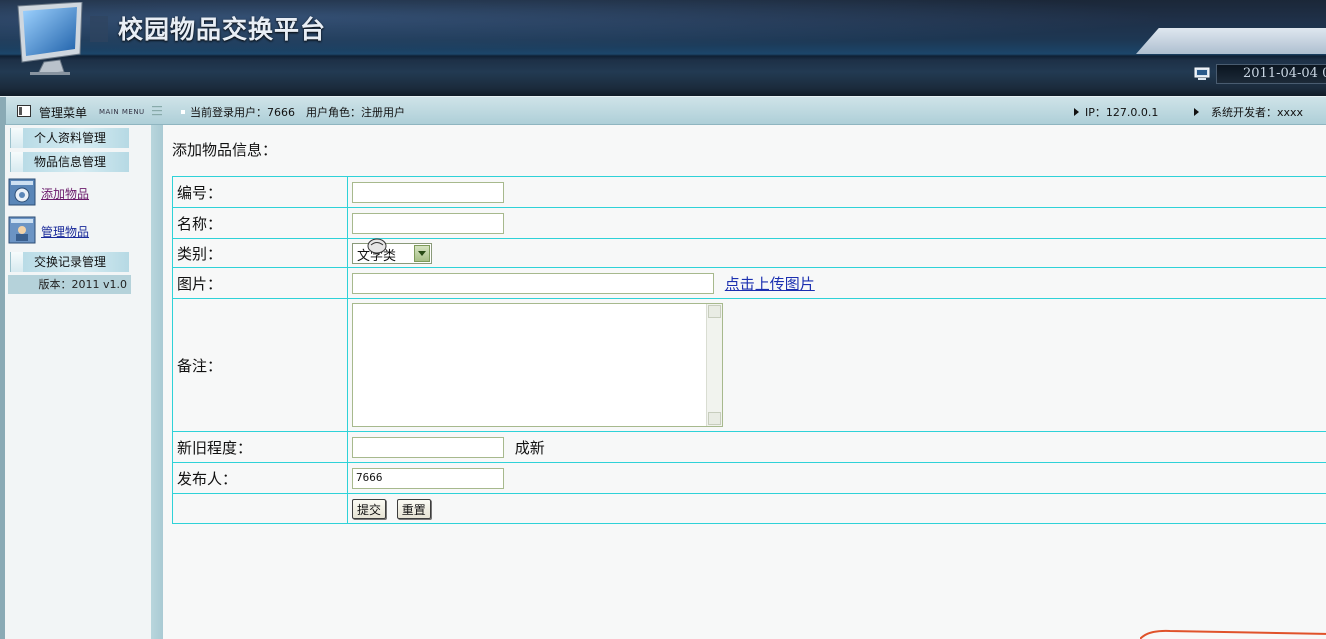 Image resolution: width=1326 pixels, height=639 pixels. What do you see at coordinates (533, 283) in the screenshot?
I see `image-path-input` at bounding box center [533, 283].